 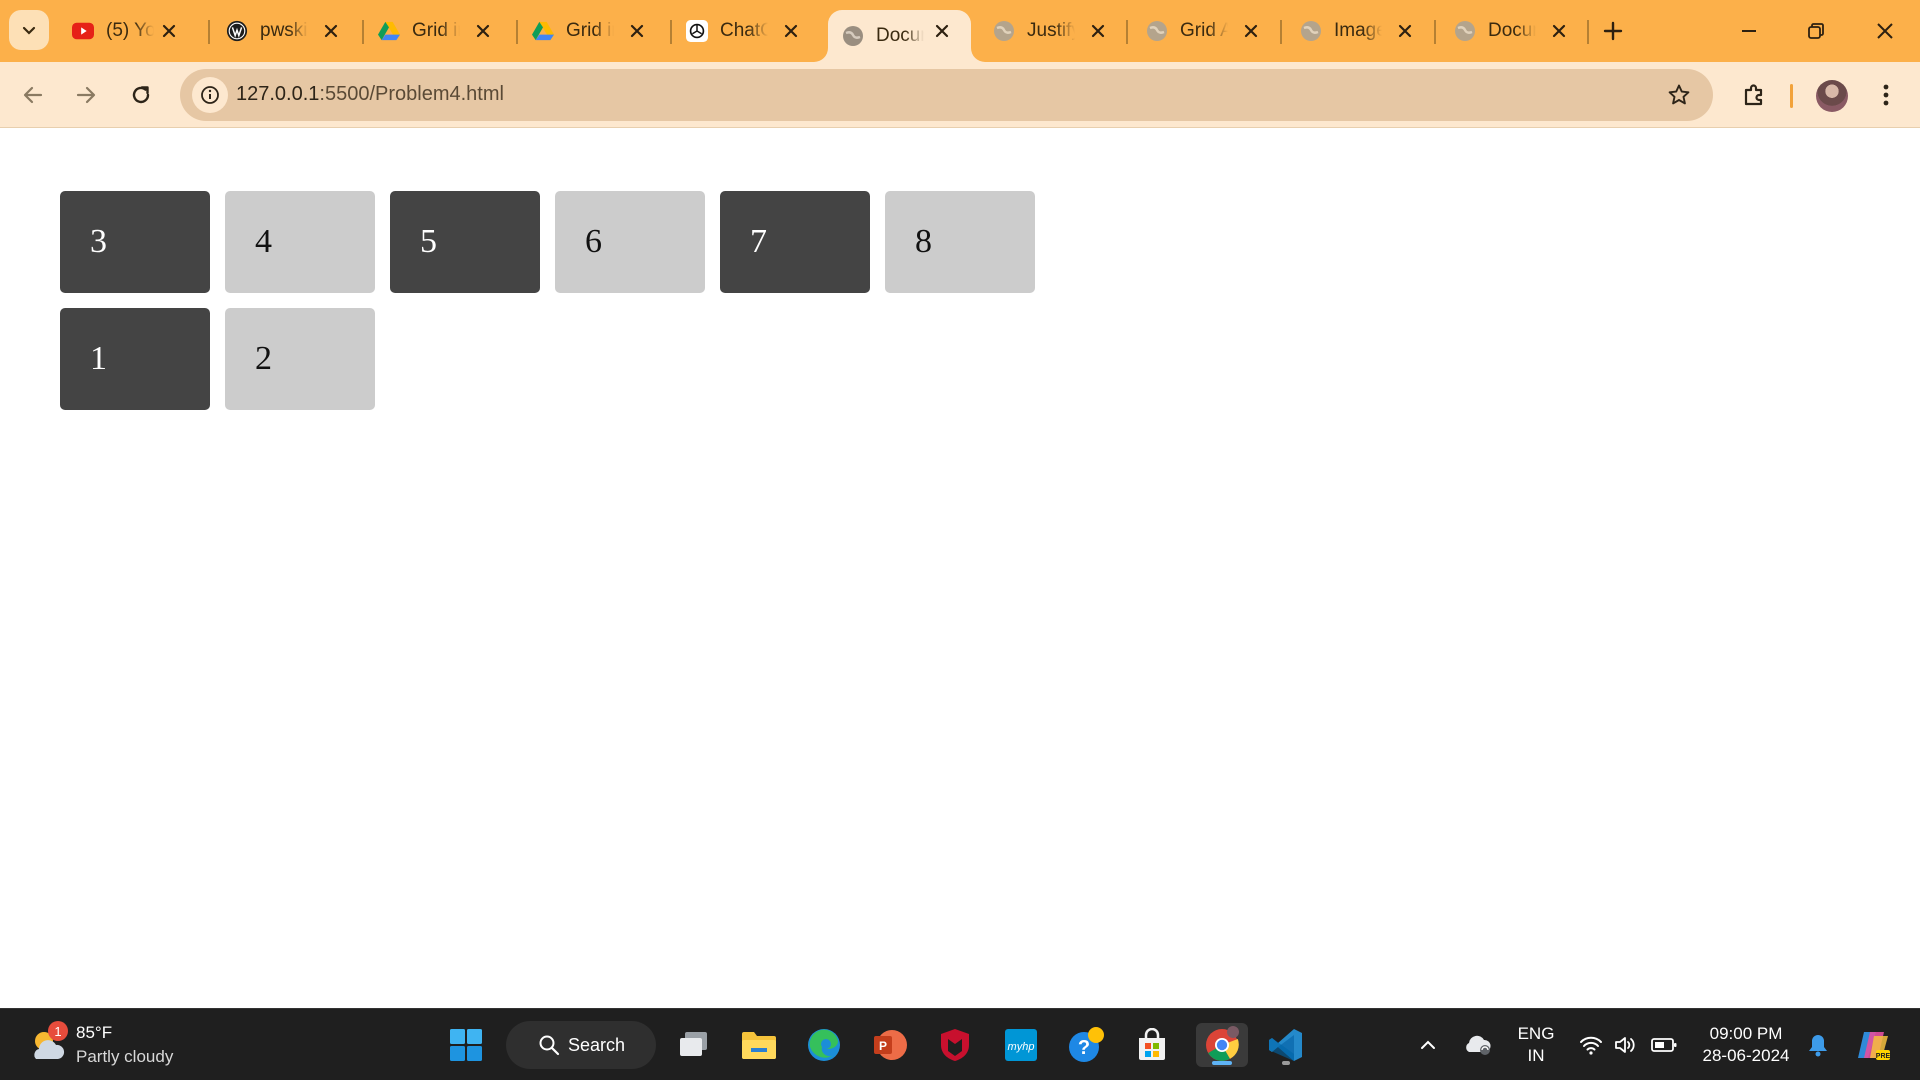 I want to click on grid-item: 6, so click(x=630, y=242).